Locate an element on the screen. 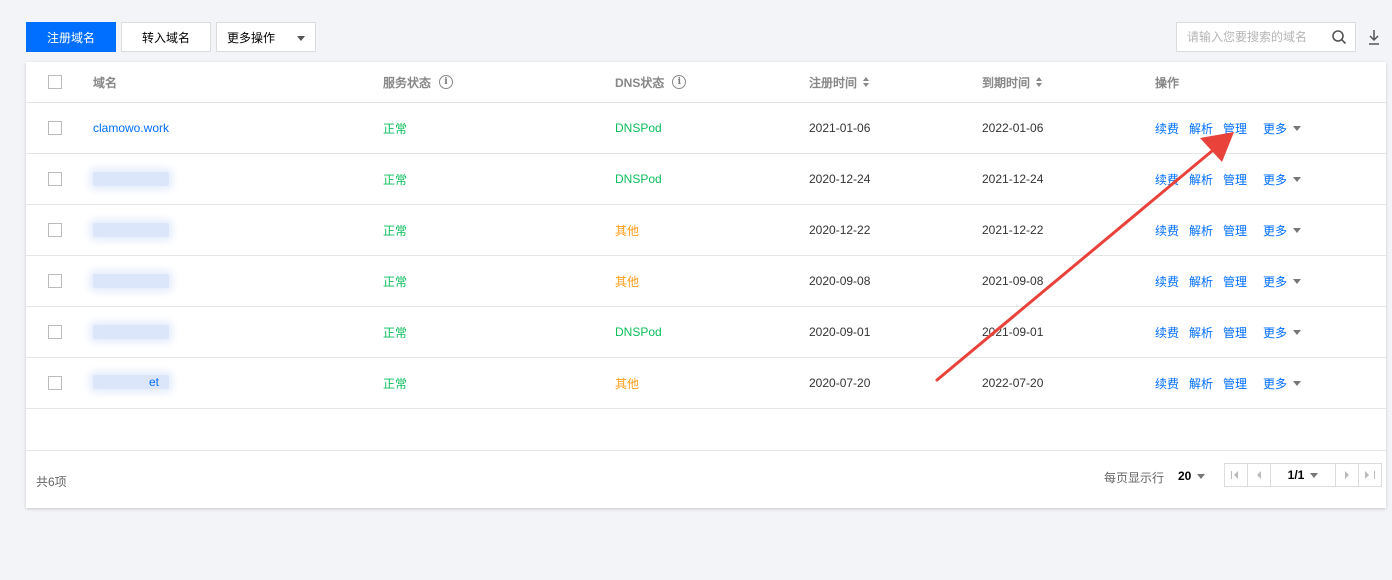  column-header-expire-time: 到期时间 is located at coordinates (1006, 82).